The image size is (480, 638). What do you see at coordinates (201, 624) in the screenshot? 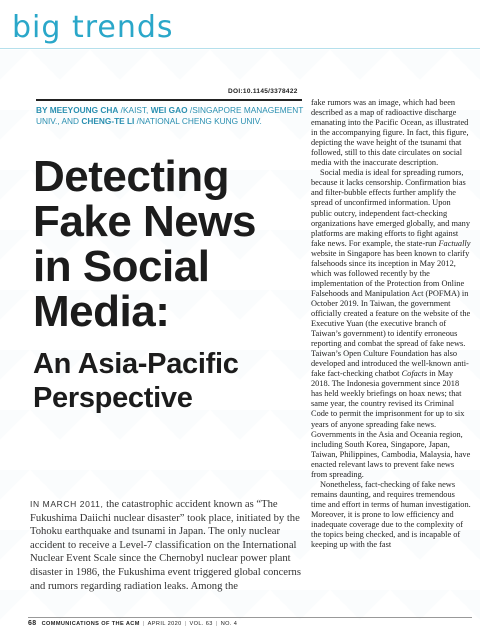
I see `volume: VOL. 63` at bounding box center [201, 624].